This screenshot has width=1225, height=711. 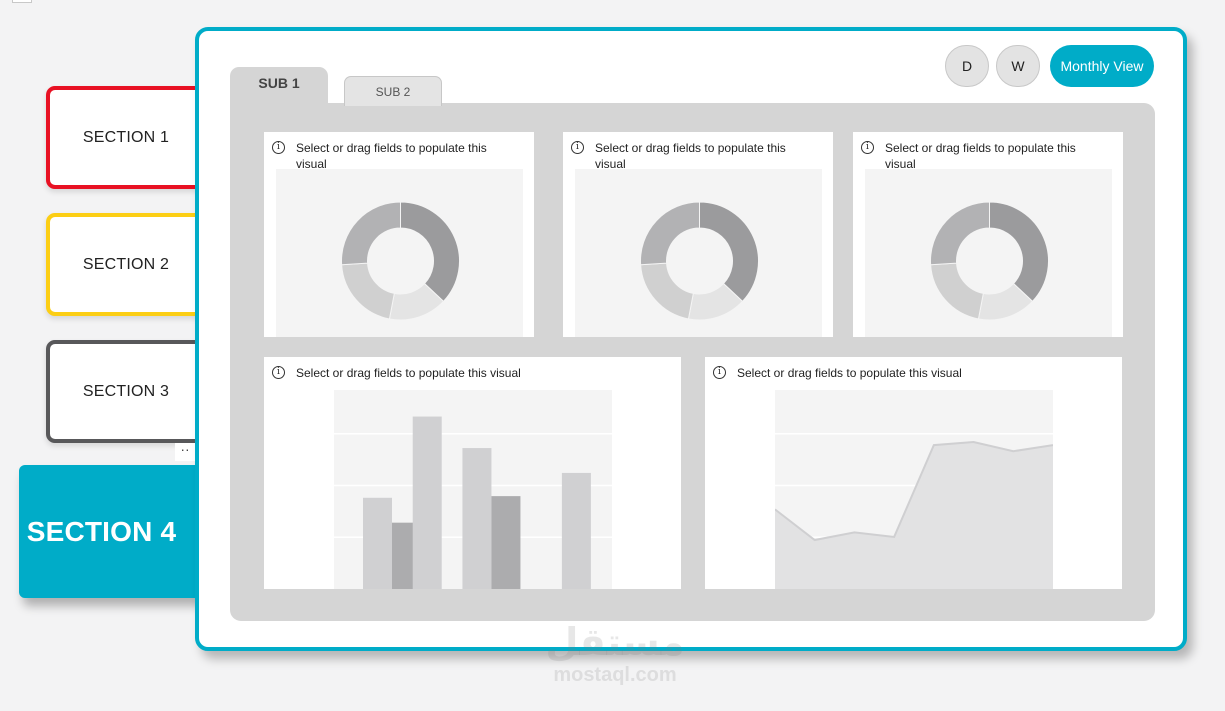 I want to click on window-corner-mark, so click(x=22, y=1).